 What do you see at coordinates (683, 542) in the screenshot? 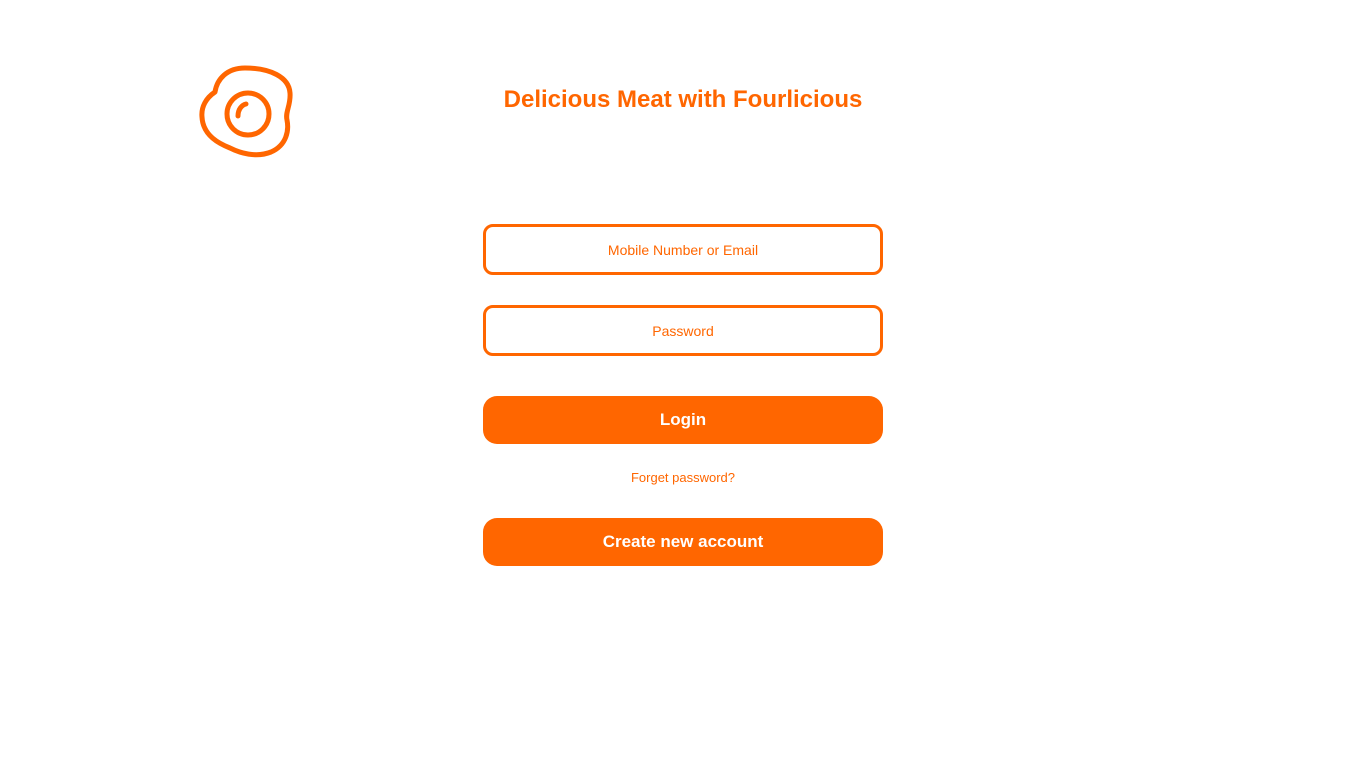
I see `create-account-button: Create new account` at bounding box center [683, 542].